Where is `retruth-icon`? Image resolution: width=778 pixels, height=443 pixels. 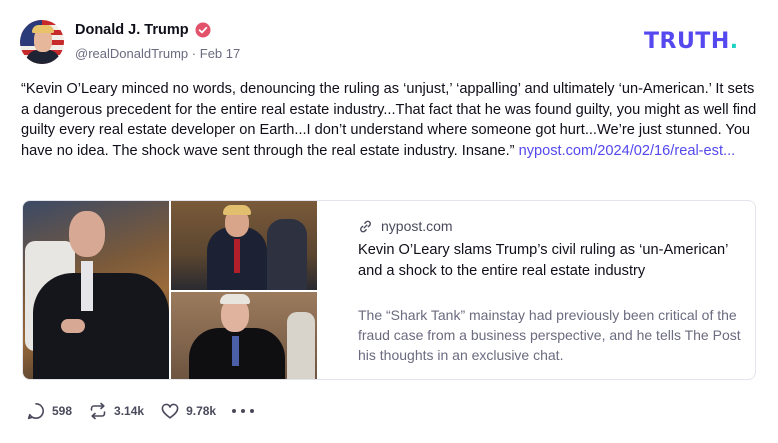 retruth-icon is located at coordinates (98, 411).